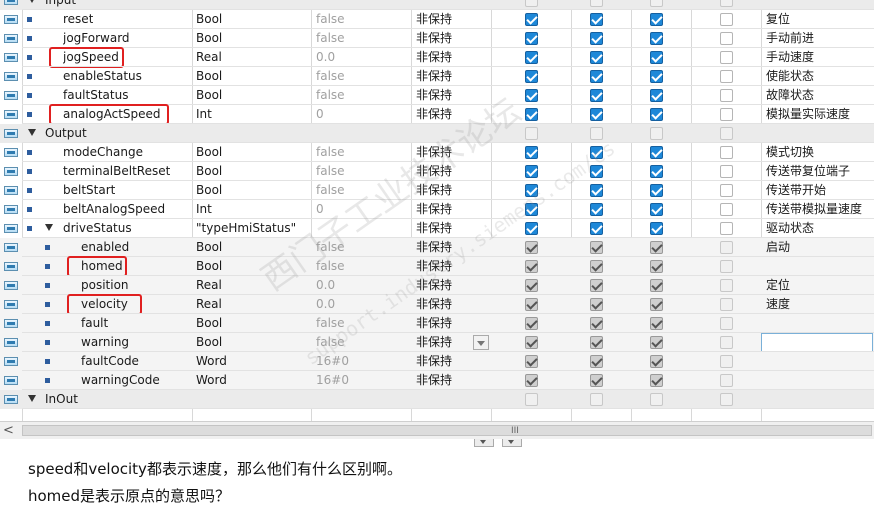  What do you see at coordinates (796, 190) in the screenshot?
I see `comment-text: 传送带开始` at bounding box center [796, 190].